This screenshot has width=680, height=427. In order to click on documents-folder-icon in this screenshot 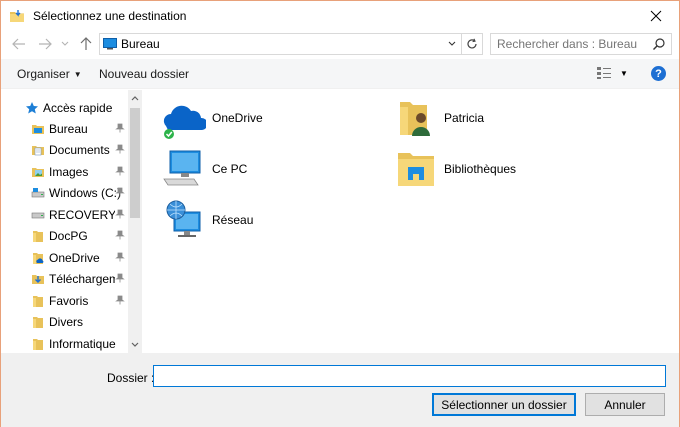, I will do `click(38, 150)`.